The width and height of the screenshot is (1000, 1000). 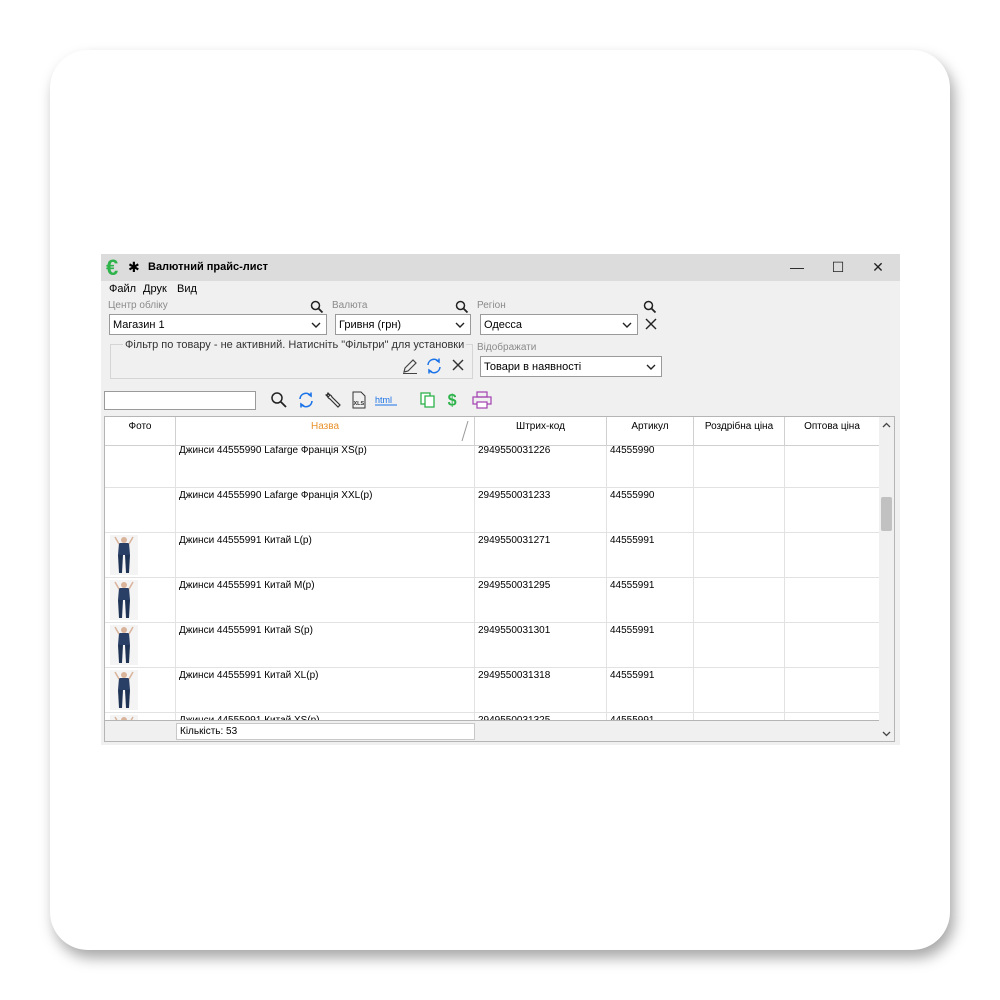 I want to click on xls-text: XLS, so click(x=359, y=404).